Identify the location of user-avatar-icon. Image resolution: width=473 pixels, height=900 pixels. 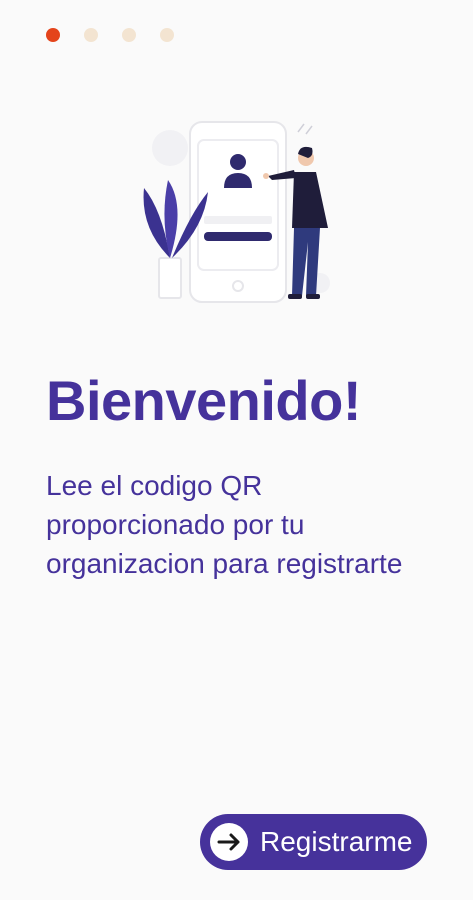
(238, 162).